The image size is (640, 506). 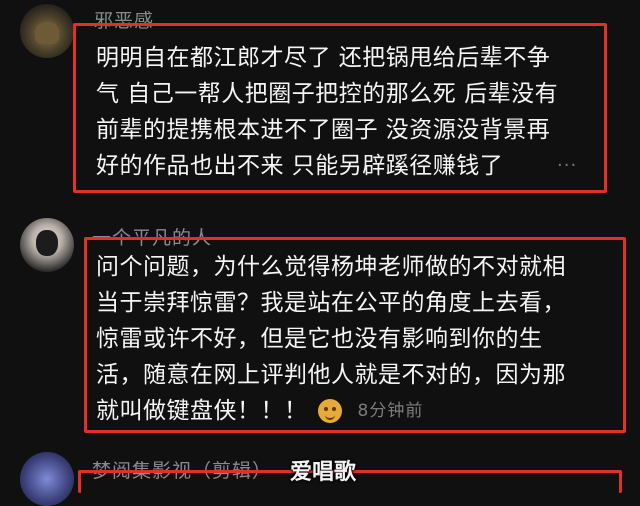 I want to click on comment-last-line: 就叫做键盘侠！！！ 8分钟前, so click(x=357, y=411).